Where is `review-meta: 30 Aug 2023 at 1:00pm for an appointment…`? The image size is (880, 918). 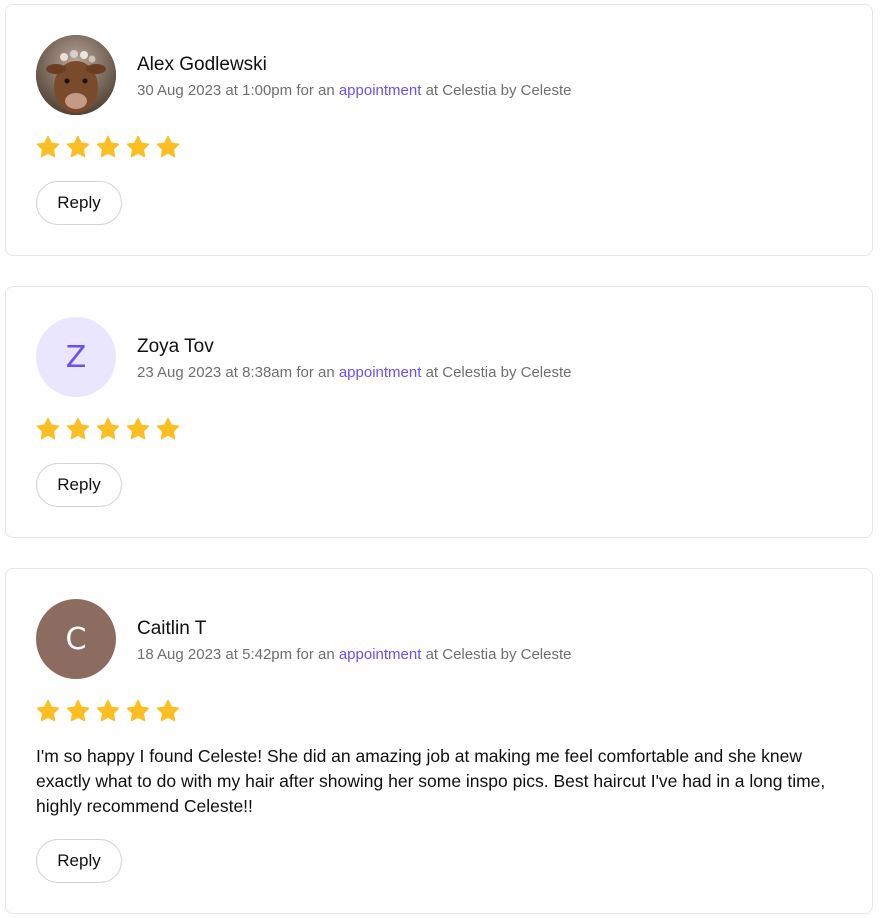
review-meta: 30 Aug 2023 at 1:00pm for an appointment… is located at coordinates (354, 90).